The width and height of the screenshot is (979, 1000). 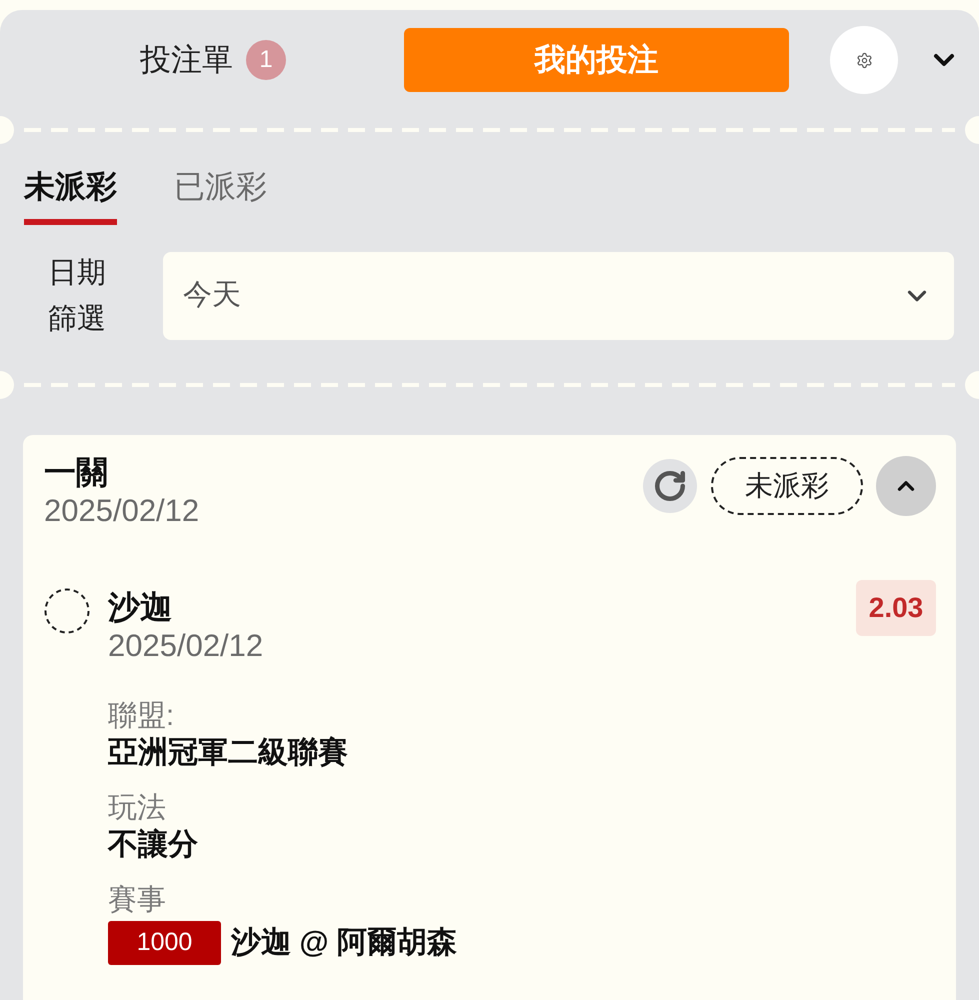 I want to click on detail-value: 沙迦 @ 阿爾胡森, so click(x=344, y=943).